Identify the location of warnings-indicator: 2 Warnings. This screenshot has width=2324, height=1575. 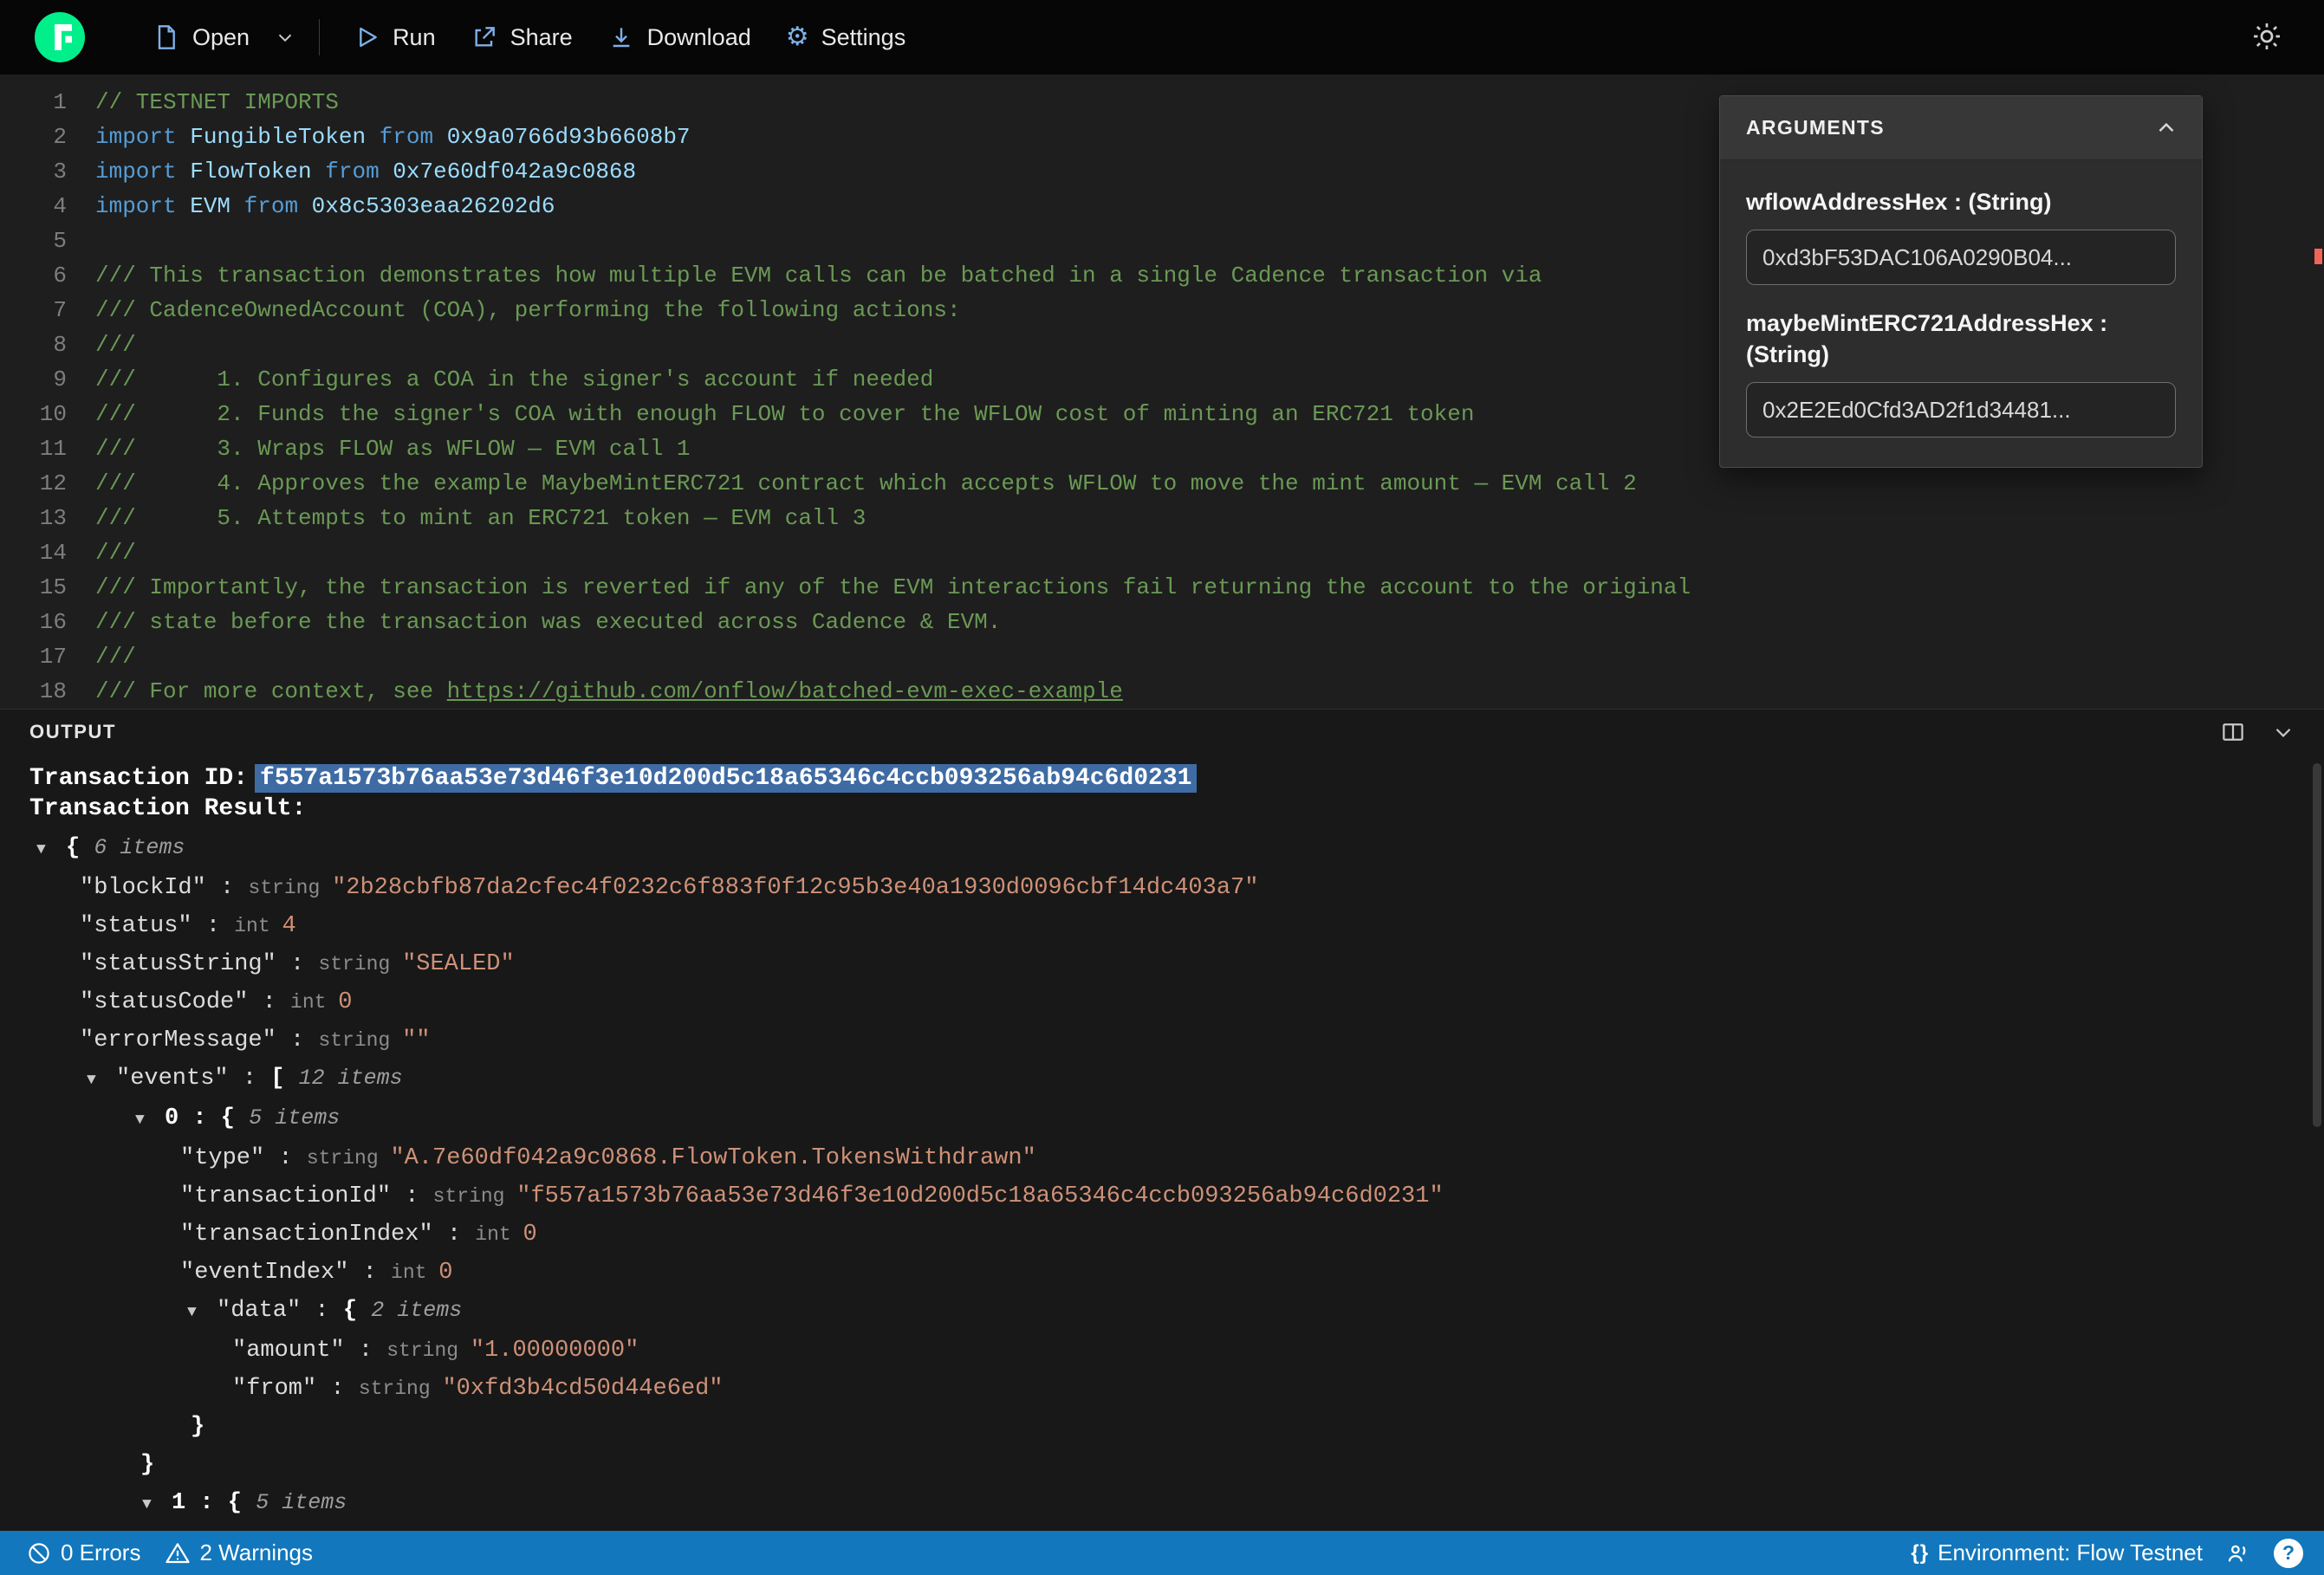
(239, 1552).